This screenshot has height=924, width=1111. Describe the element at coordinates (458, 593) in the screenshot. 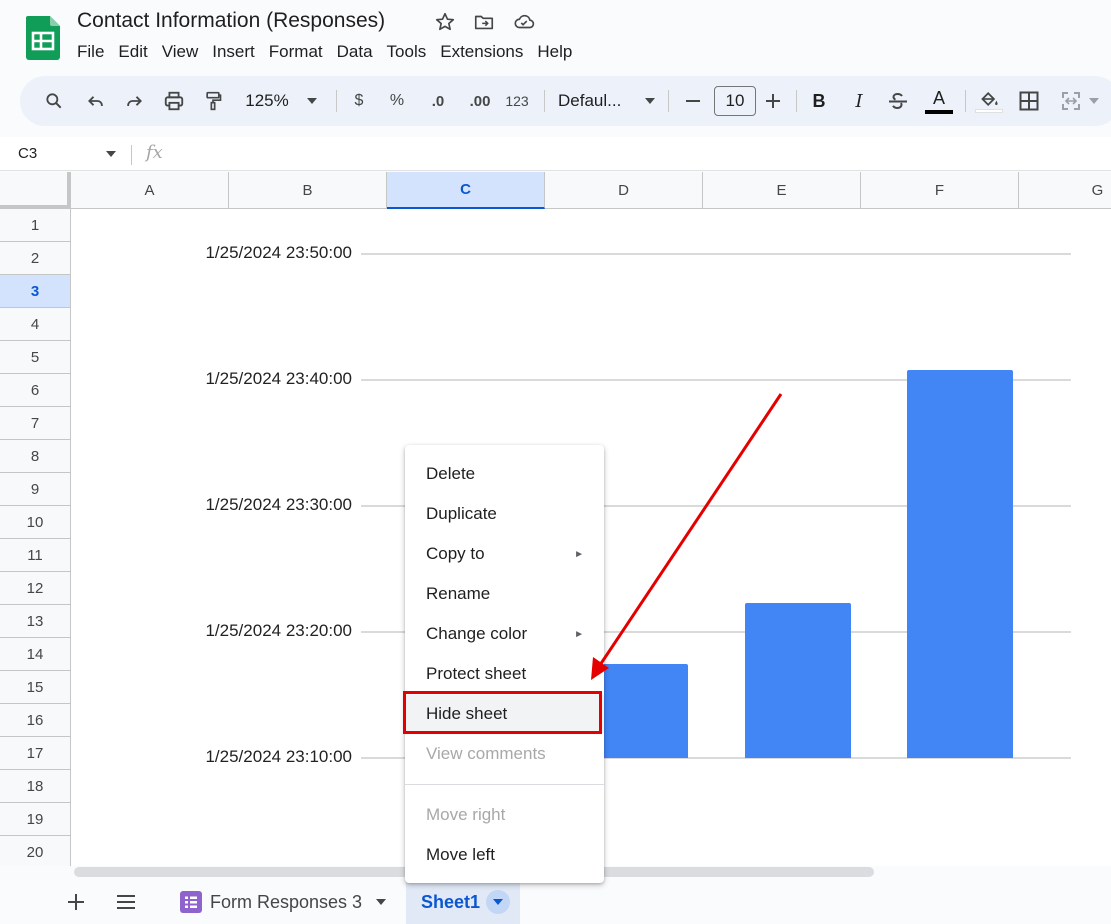

I see `menu-item-label: Rename` at that location.